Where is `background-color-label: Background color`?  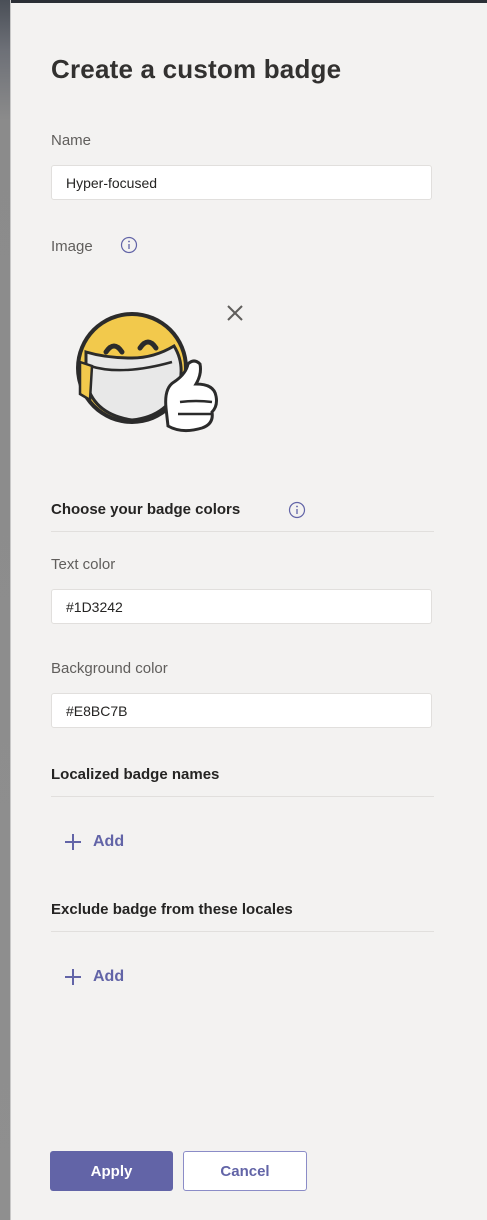
background-color-label: Background color is located at coordinates (109, 668).